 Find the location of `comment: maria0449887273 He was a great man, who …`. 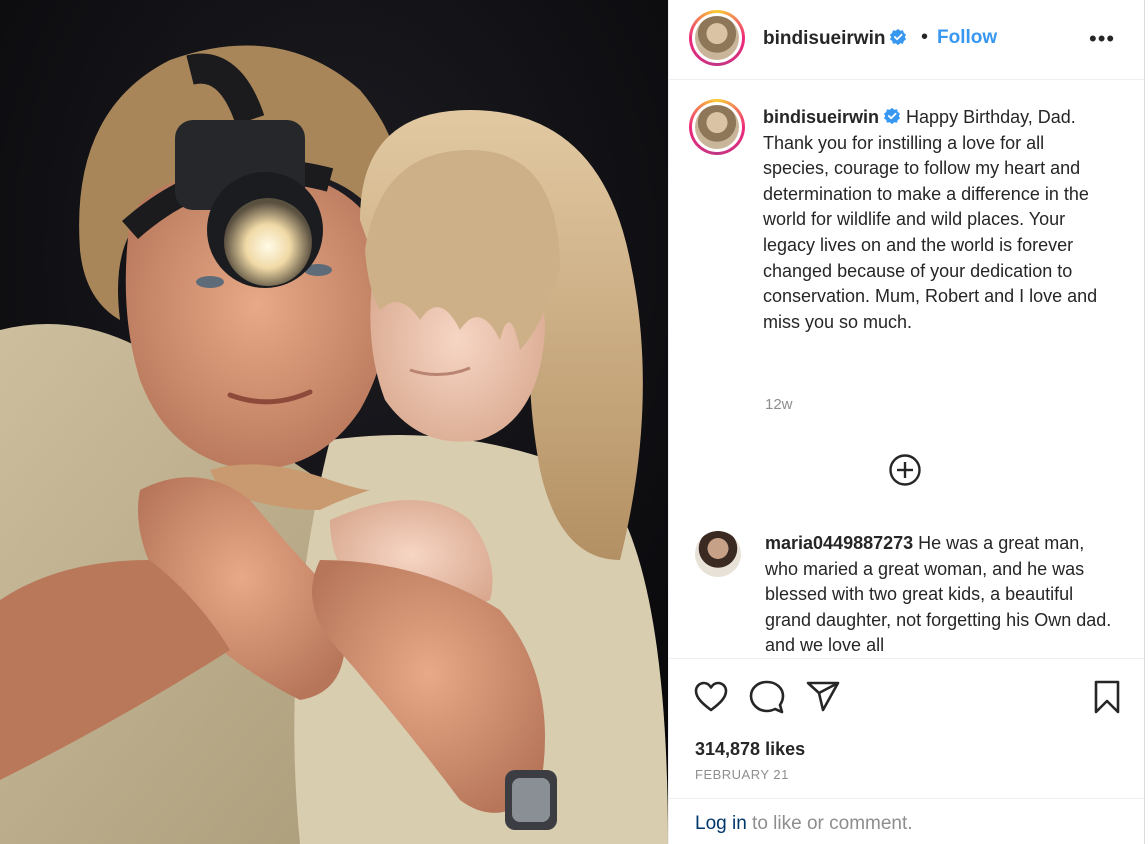

comment: maria0449887273 He was a great man, who … is located at coordinates (940, 594).